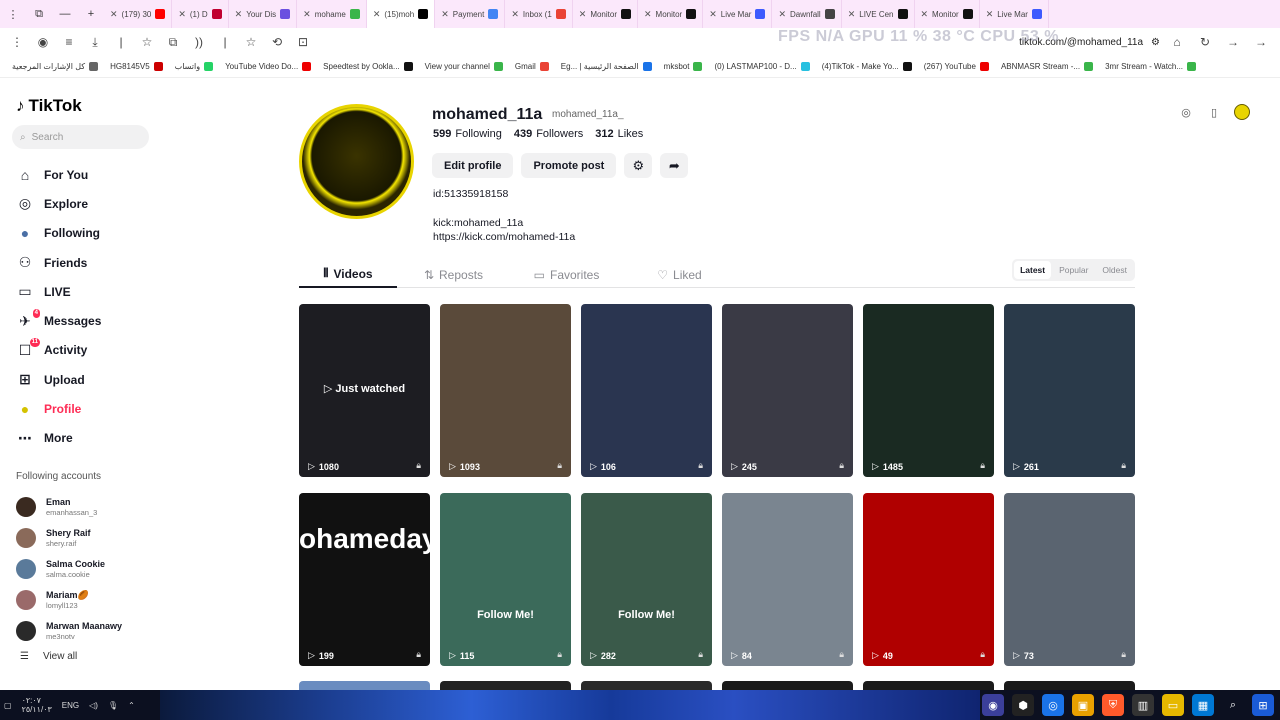 The image size is (1280, 720). Describe the element at coordinates (569, 165) in the screenshot. I see `promote-post-button: Promote post` at that location.